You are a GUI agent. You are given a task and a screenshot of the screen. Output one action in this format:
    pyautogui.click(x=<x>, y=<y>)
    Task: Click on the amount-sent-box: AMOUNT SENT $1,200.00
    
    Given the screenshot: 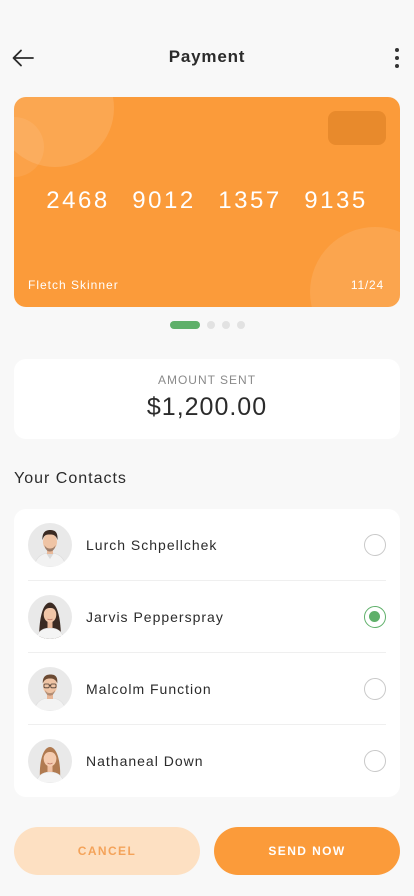 What is the action you would take?
    pyautogui.click(x=207, y=399)
    